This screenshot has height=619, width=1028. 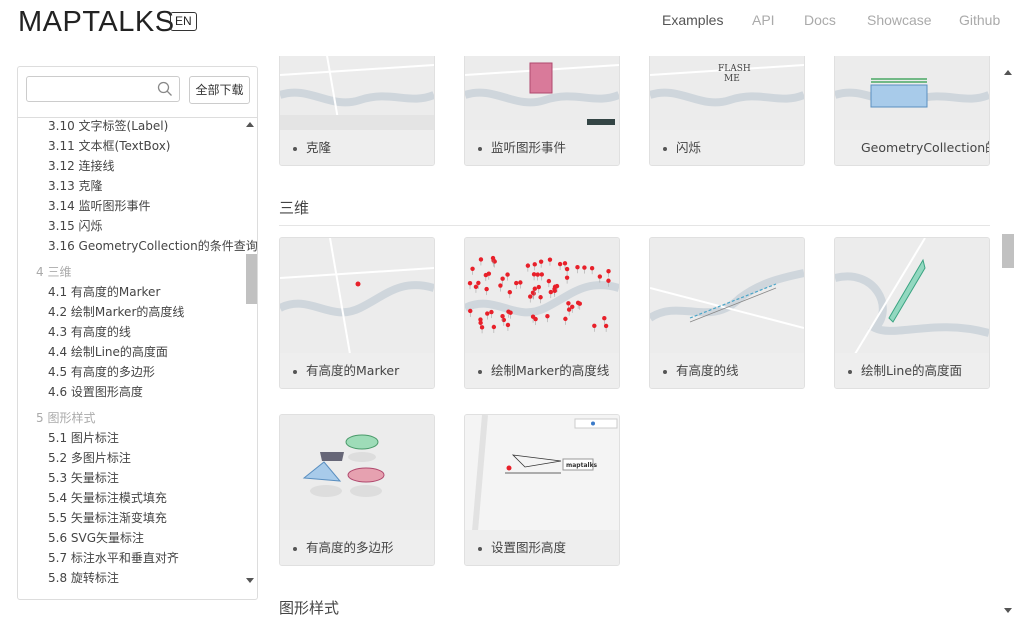 I want to click on toc-item: 5.6 SVG矢量标注, so click(x=96, y=538).